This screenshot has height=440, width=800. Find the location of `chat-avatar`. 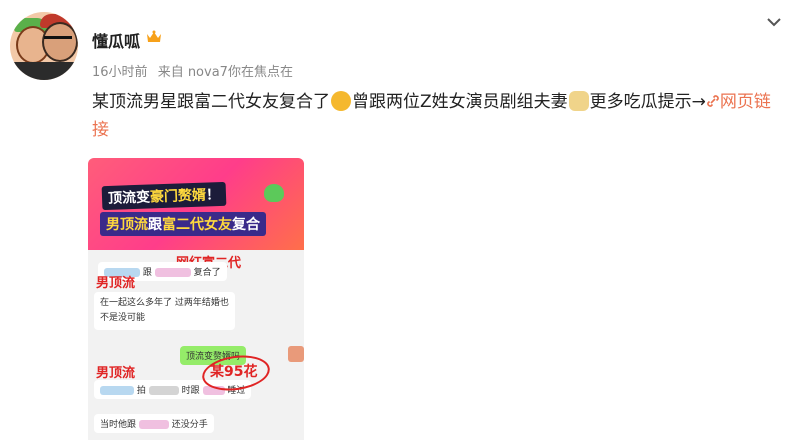

chat-avatar is located at coordinates (296, 354).